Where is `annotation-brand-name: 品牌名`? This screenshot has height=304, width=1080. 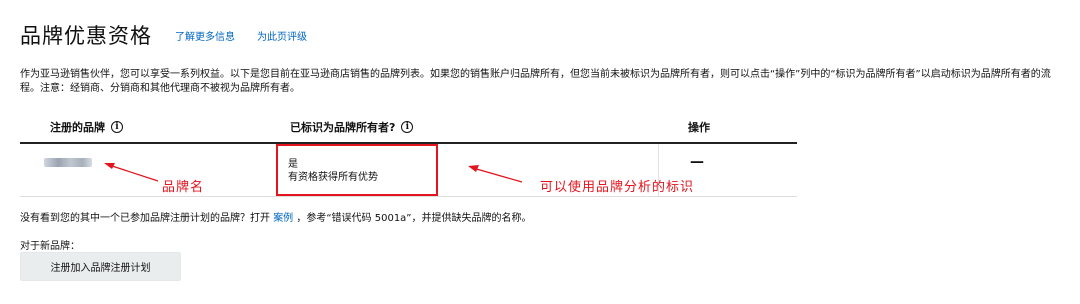 annotation-brand-name: 品牌名 is located at coordinates (183, 187).